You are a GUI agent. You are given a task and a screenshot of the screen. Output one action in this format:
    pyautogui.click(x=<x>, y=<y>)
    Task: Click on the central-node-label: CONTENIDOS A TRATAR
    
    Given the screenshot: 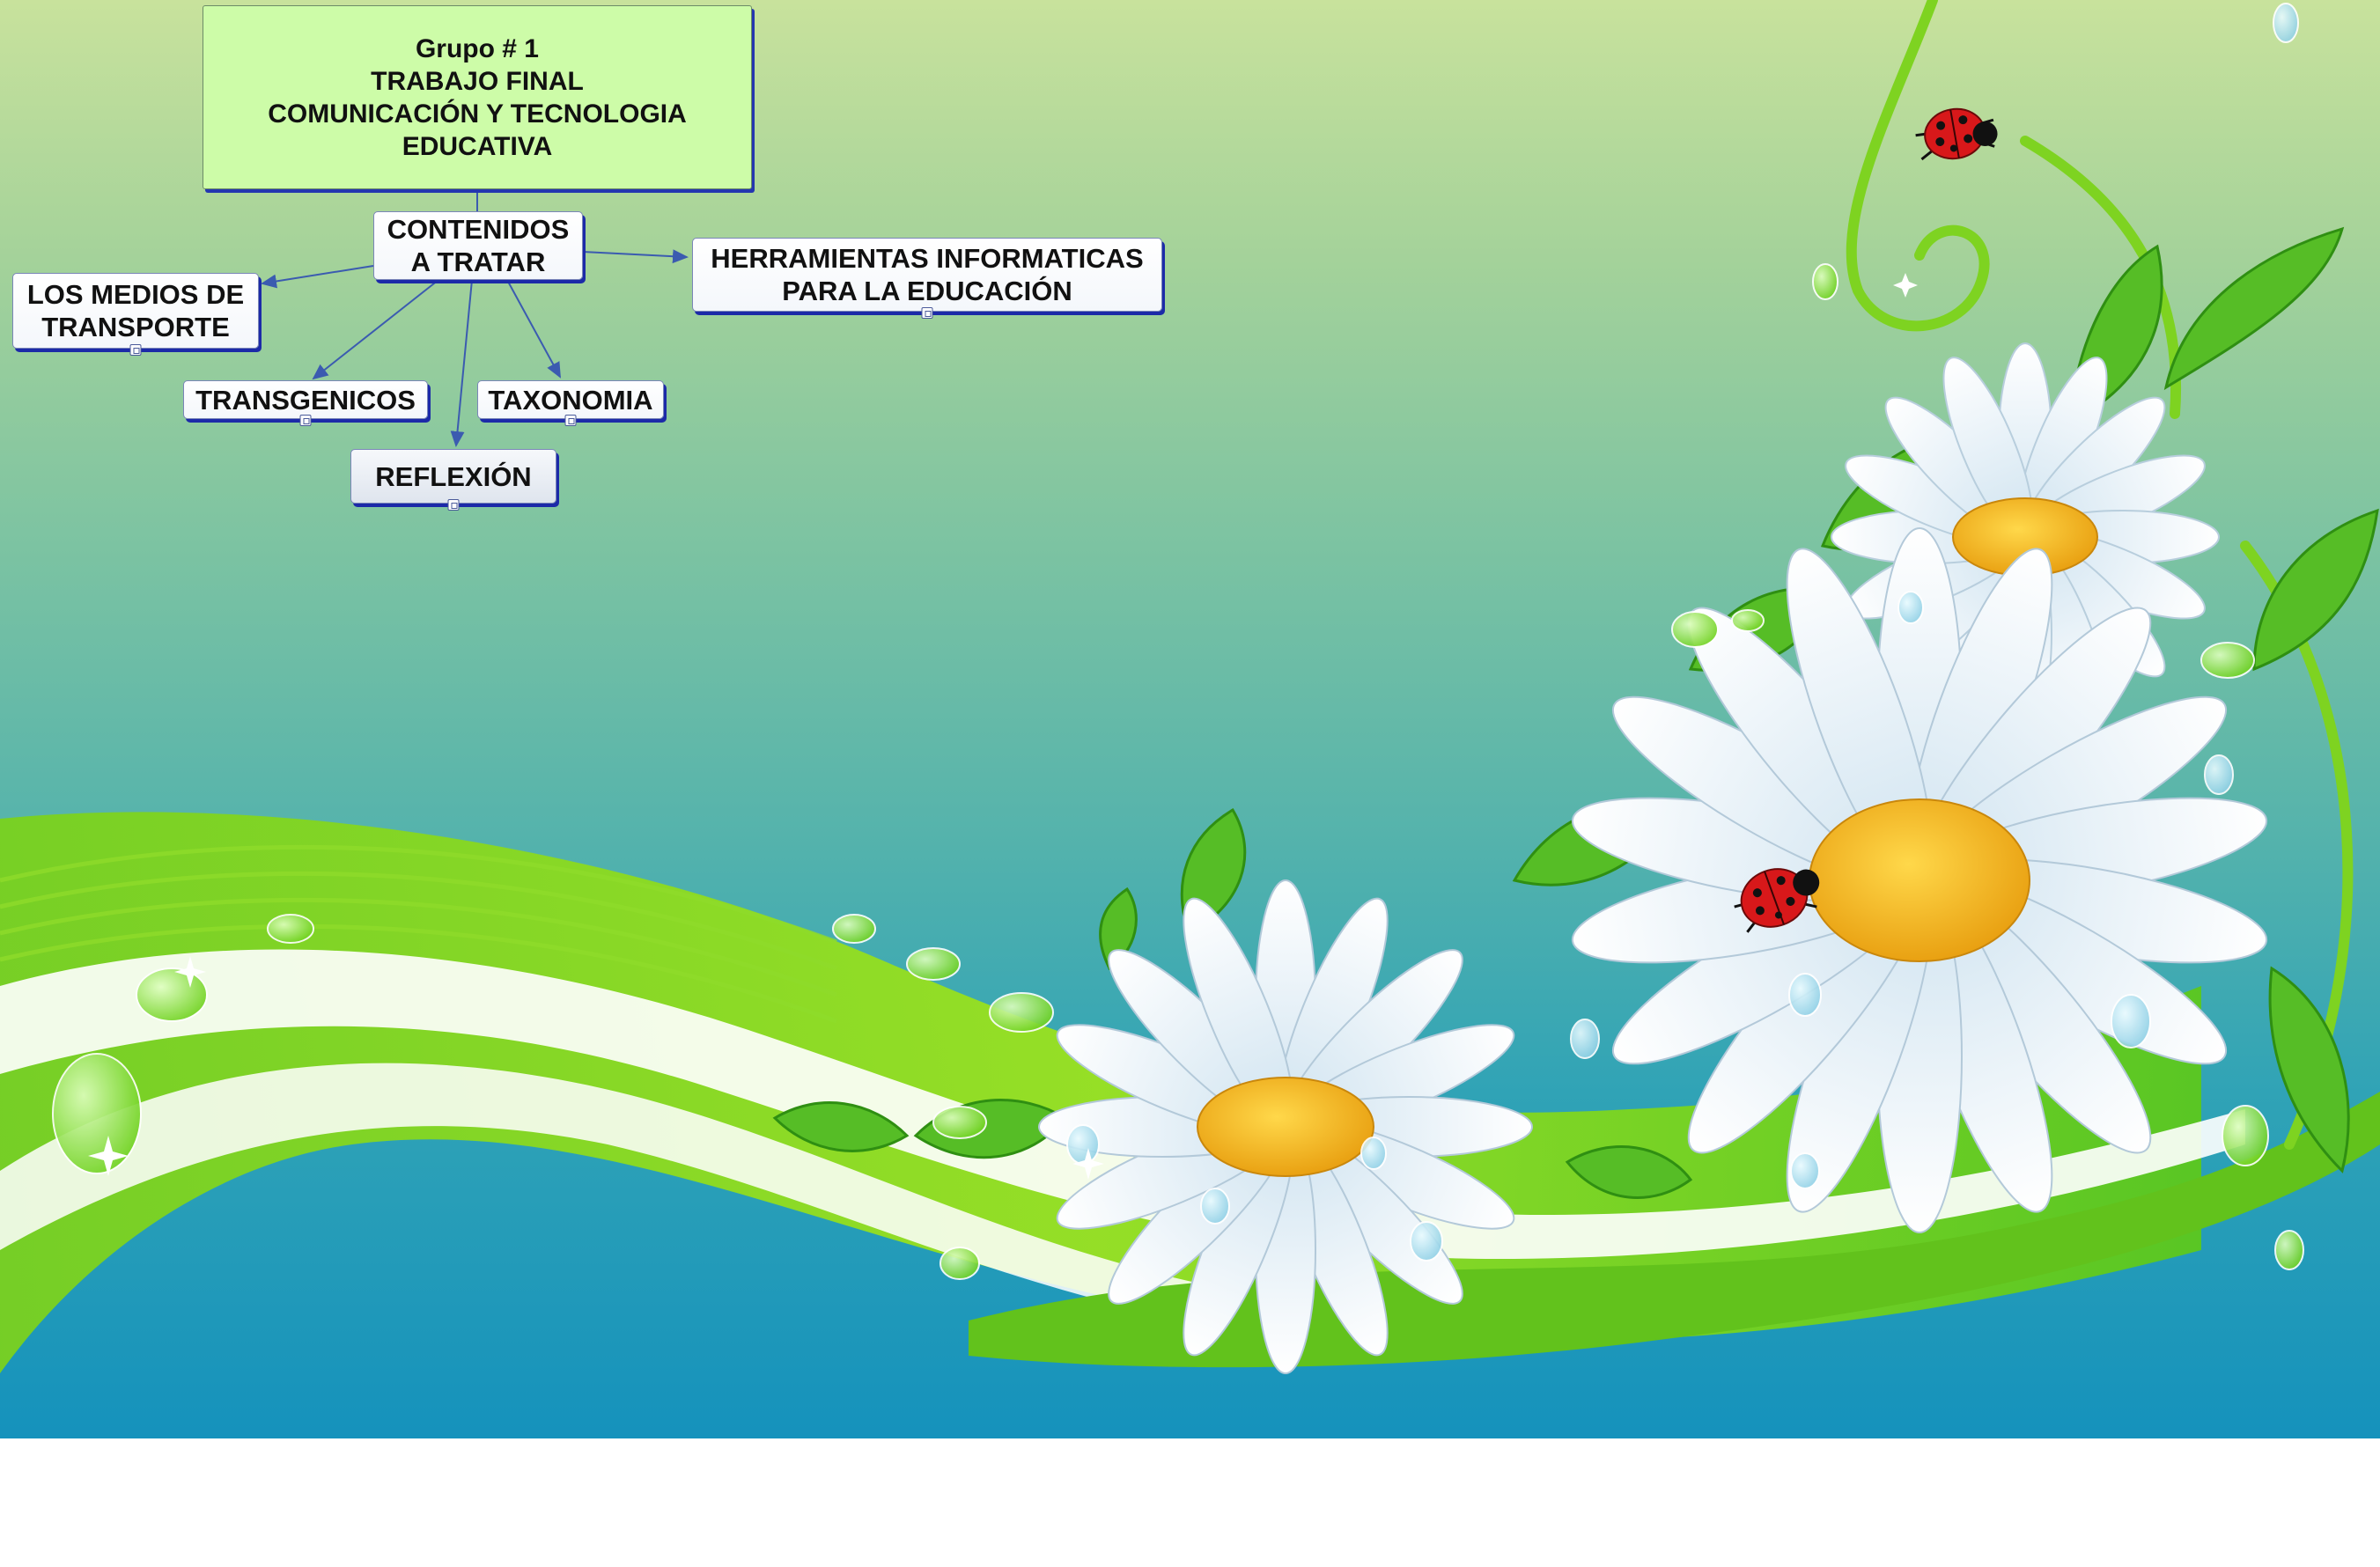 What is the action you would take?
    pyautogui.click(x=478, y=245)
    